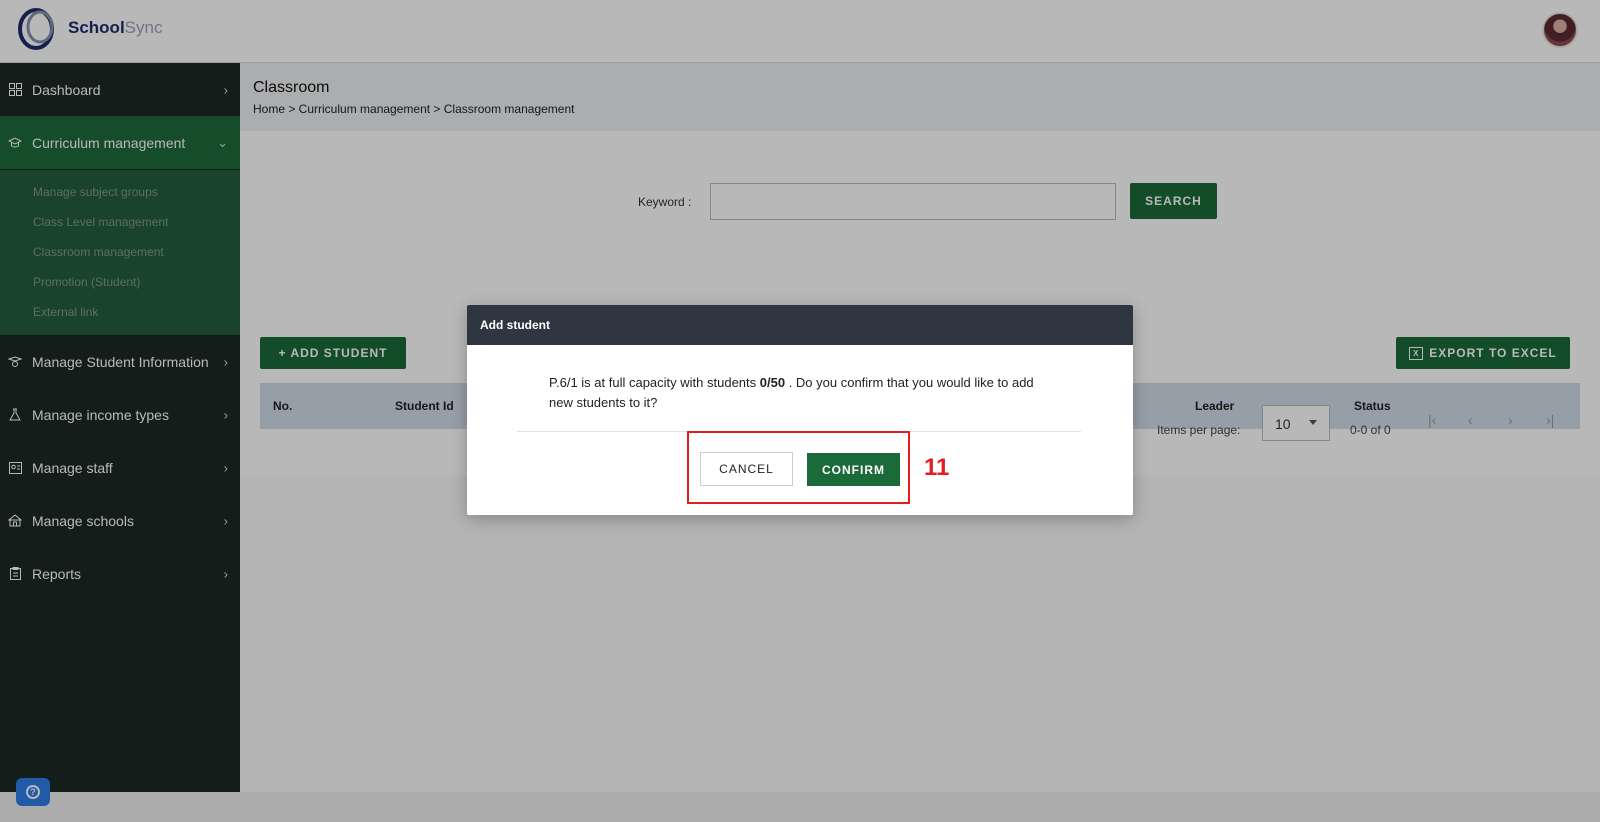 This screenshot has height=822, width=1600. What do you see at coordinates (772, 382) in the screenshot?
I see `capacity-value: 0/50` at bounding box center [772, 382].